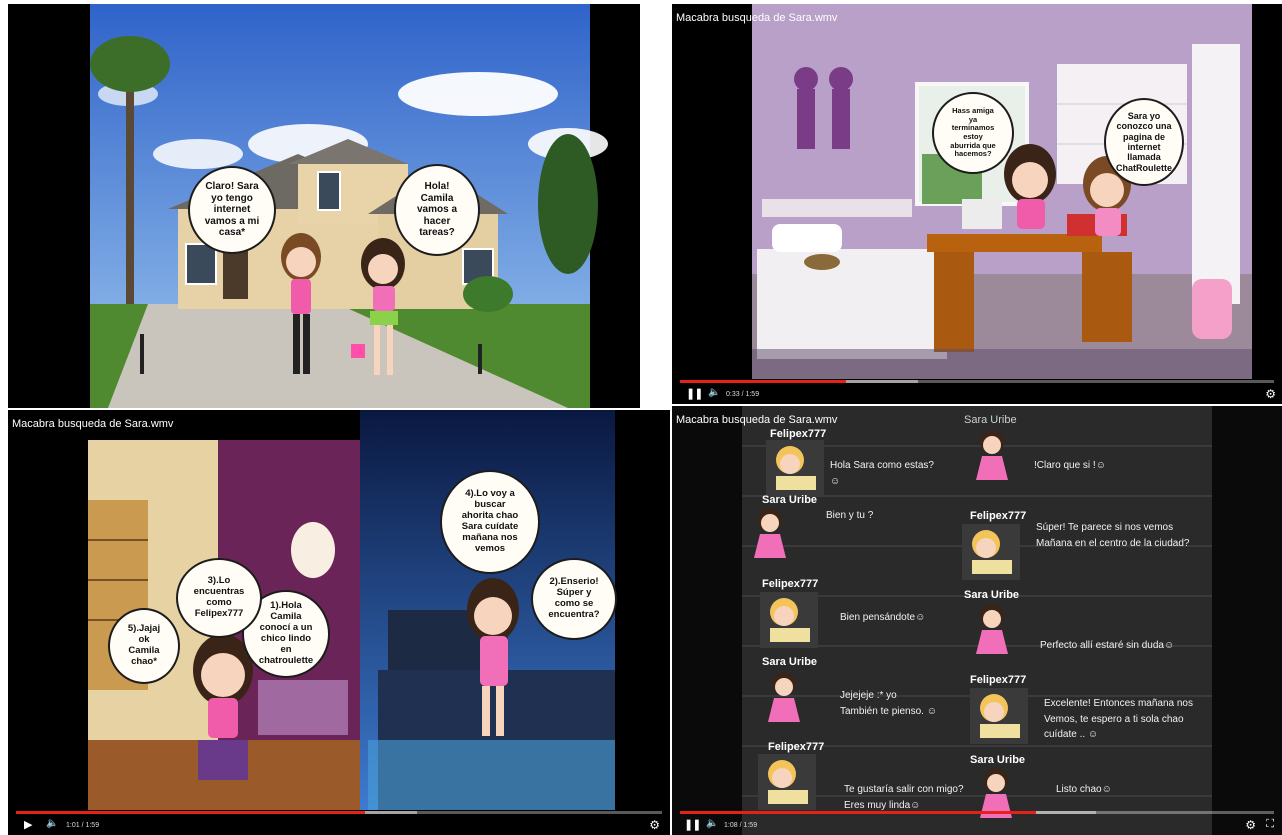 Image resolution: width=1282 pixels, height=835 pixels. What do you see at coordinates (1270, 824) in the screenshot?
I see `fullscreen-icon: ⛶` at bounding box center [1270, 824].